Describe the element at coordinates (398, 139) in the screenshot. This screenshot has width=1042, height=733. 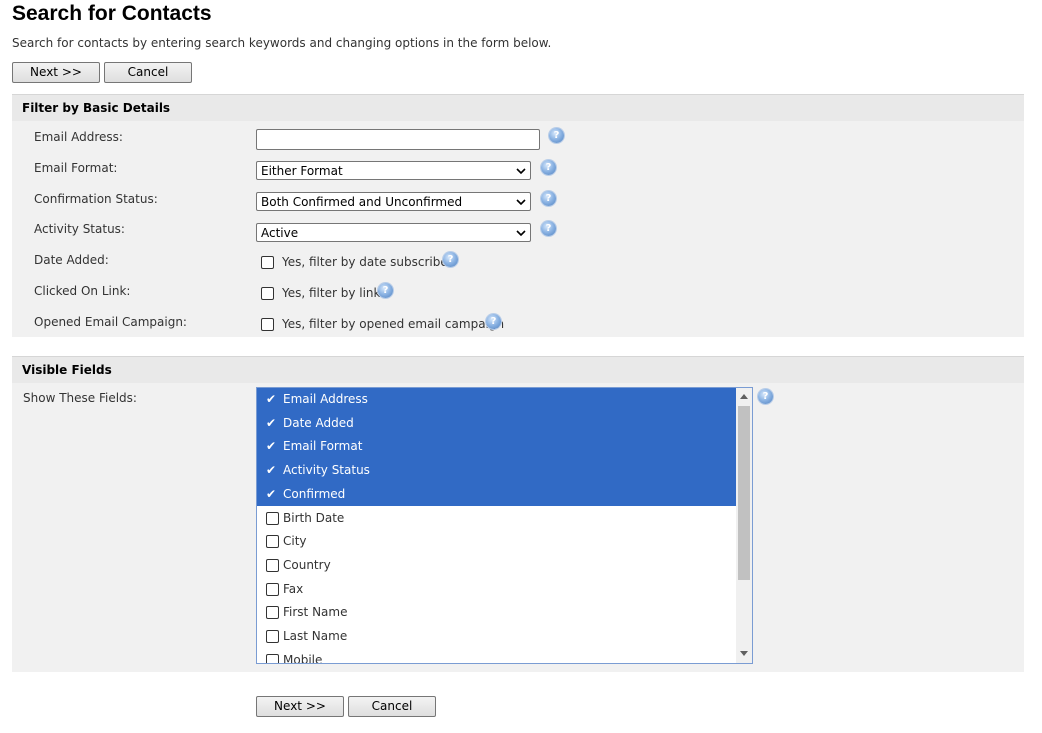
I see `email-address-input` at that location.